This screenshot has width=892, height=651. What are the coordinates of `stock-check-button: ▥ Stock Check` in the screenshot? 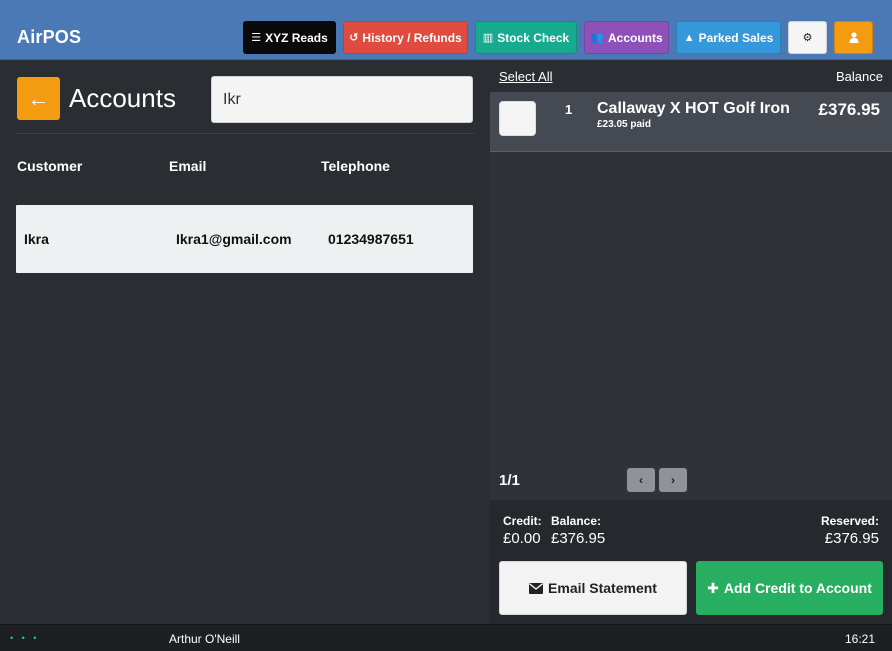 It's located at (526, 37).